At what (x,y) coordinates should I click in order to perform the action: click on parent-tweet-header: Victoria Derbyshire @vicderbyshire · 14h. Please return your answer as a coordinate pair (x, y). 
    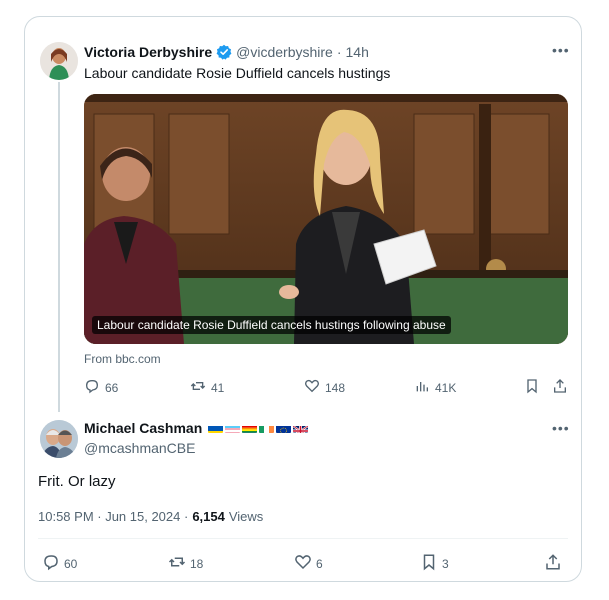
    Looking at the image, I should click on (226, 52).